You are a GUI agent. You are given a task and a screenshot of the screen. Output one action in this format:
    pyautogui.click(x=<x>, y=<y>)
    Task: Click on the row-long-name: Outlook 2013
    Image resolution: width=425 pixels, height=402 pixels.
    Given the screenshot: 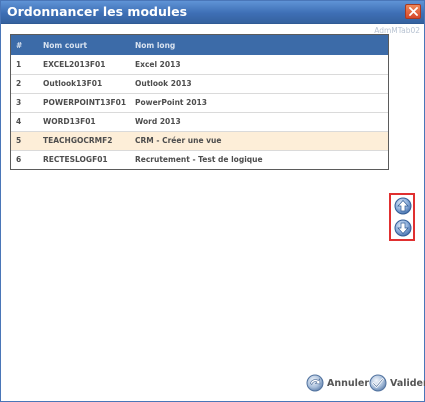 What is the action you would take?
    pyautogui.click(x=163, y=83)
    